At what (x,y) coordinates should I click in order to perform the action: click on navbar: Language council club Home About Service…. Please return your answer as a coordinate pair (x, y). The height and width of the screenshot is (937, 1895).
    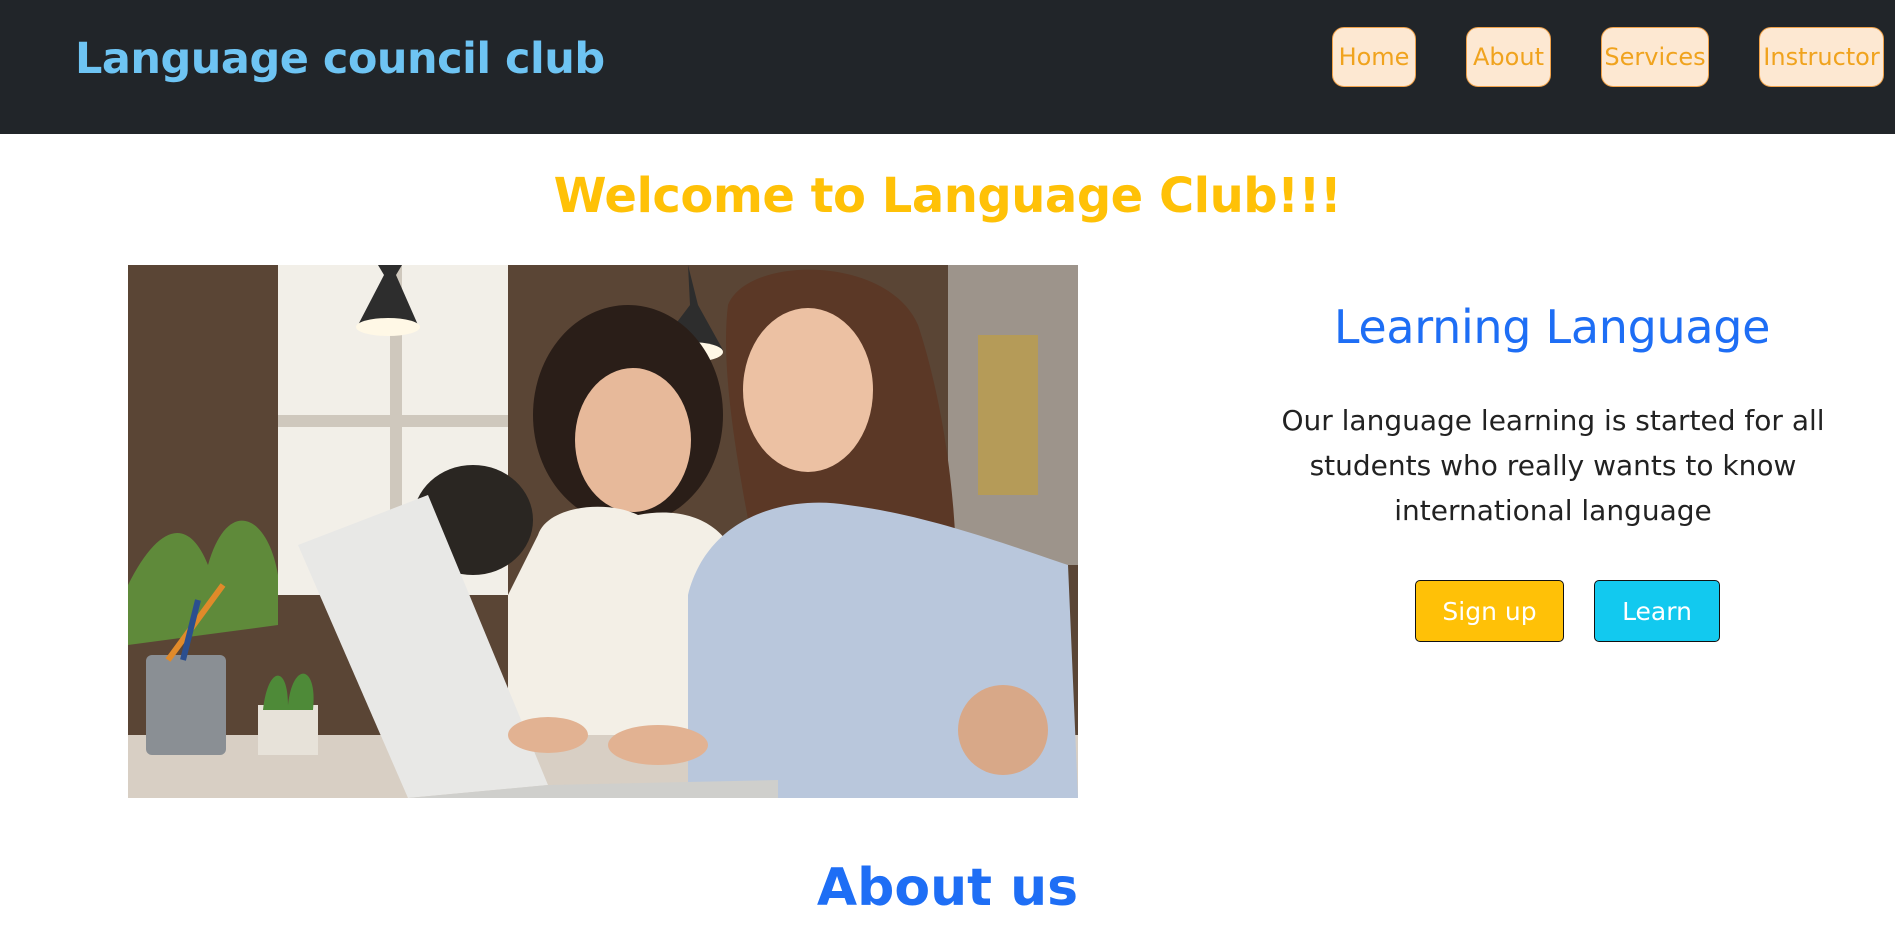
    Looking at the image, I should click on (947, 67).